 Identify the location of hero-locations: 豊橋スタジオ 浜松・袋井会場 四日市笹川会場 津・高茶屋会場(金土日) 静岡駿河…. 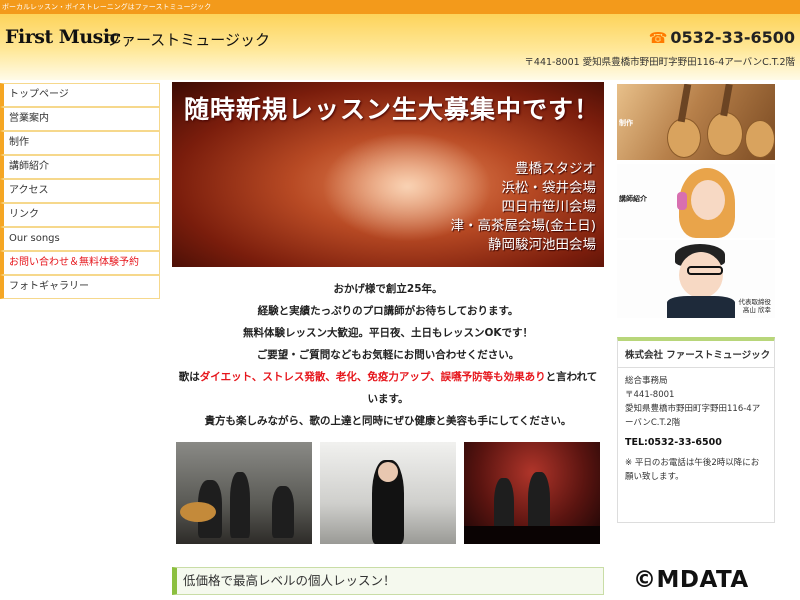
(523, 207).